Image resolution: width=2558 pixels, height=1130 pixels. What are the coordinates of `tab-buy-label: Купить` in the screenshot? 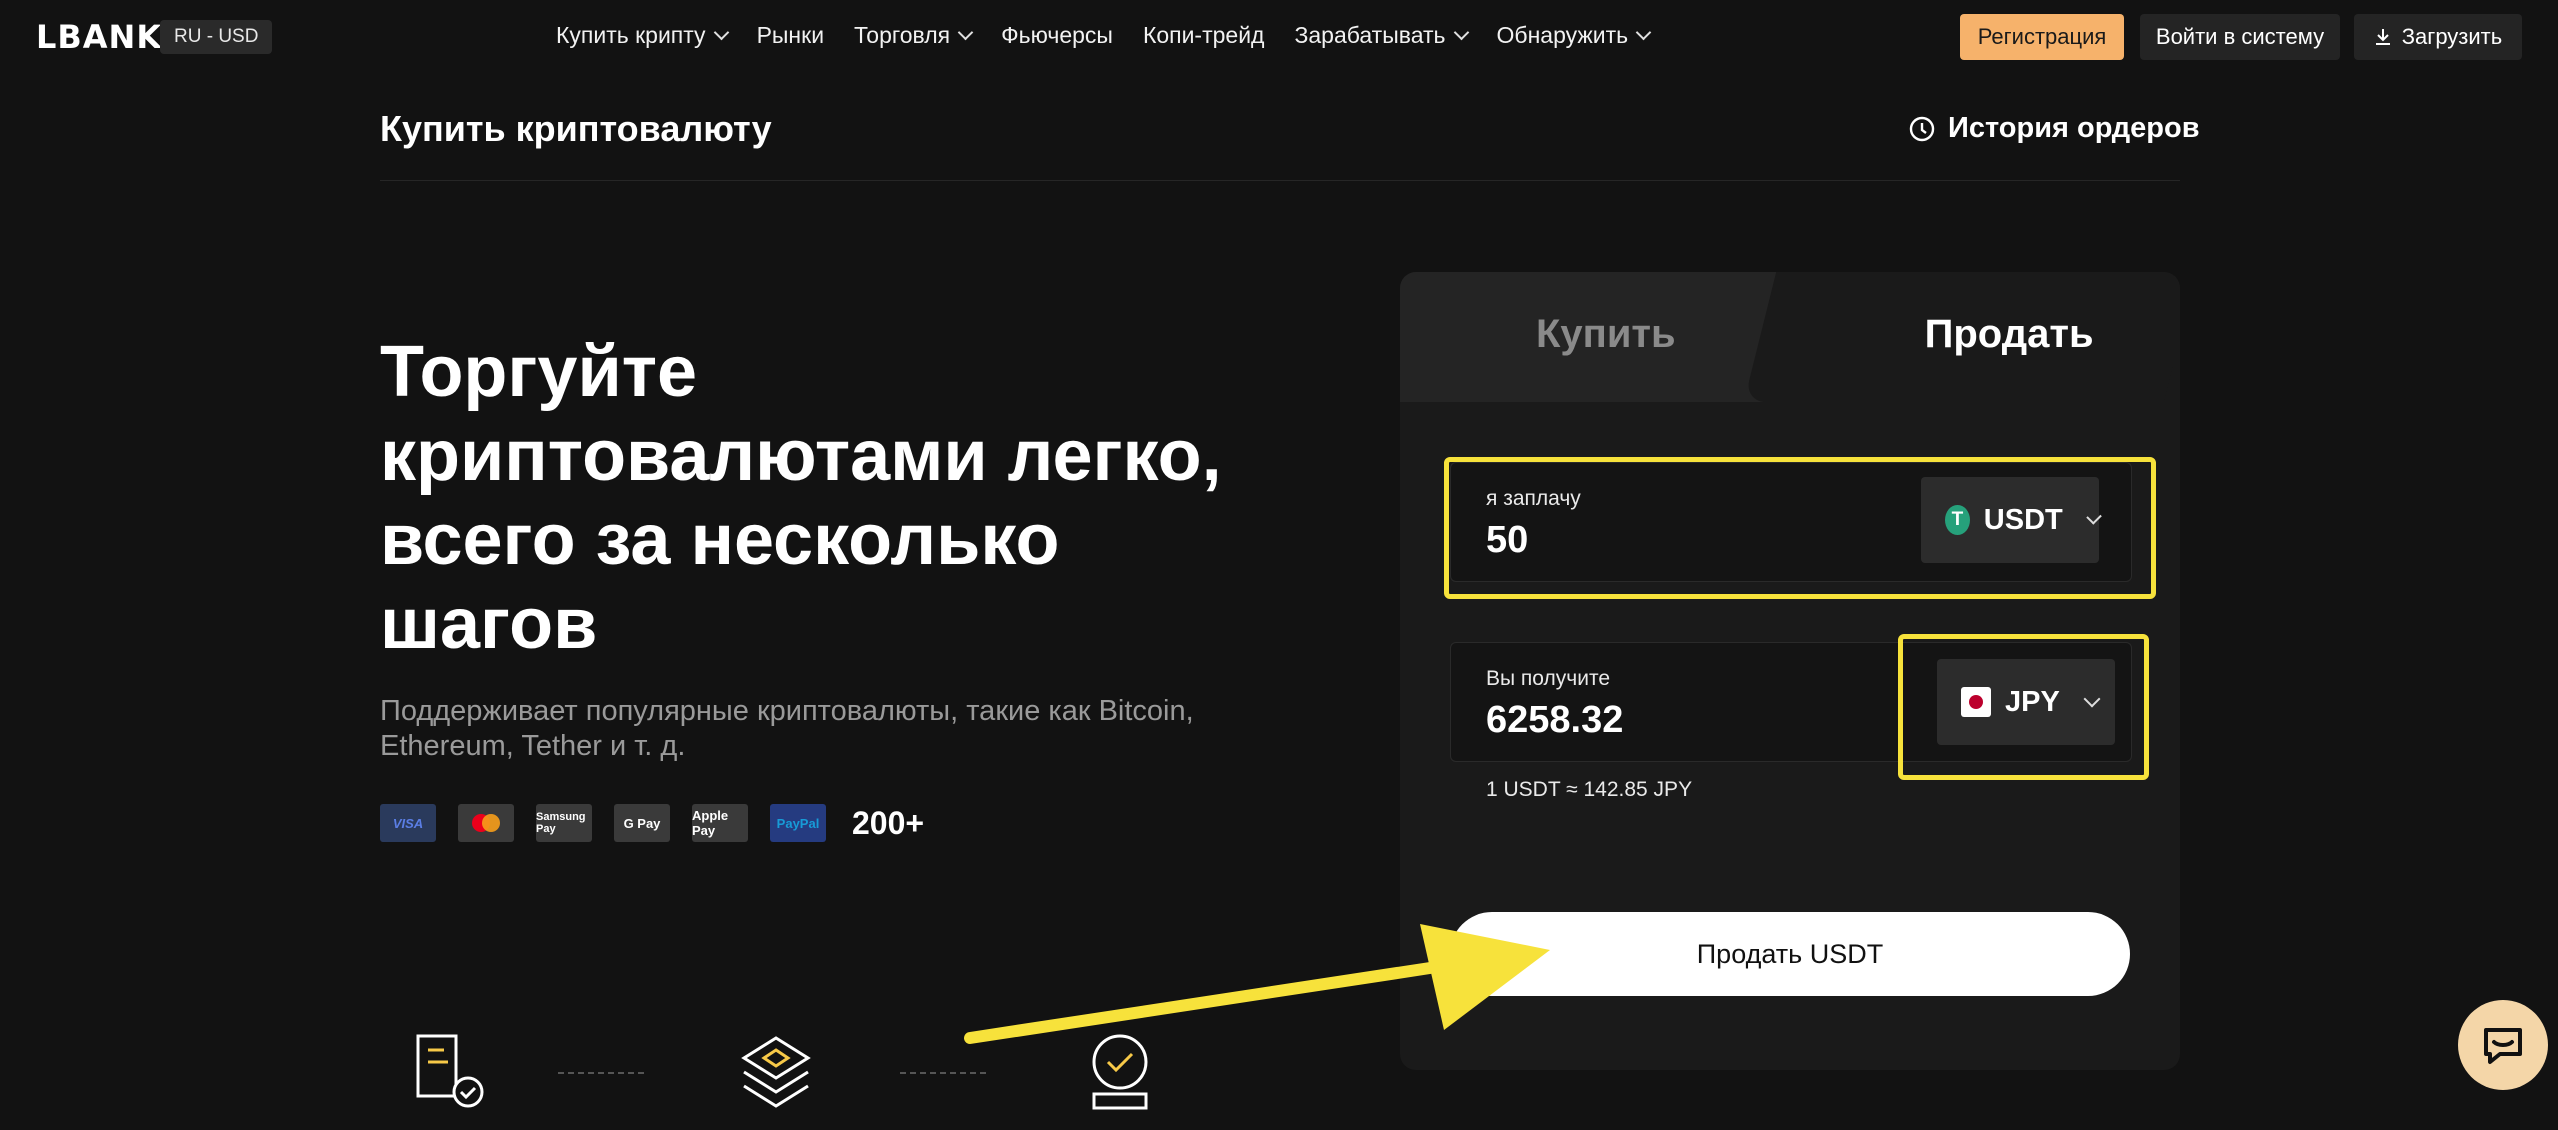 It's located at (1606, 334).